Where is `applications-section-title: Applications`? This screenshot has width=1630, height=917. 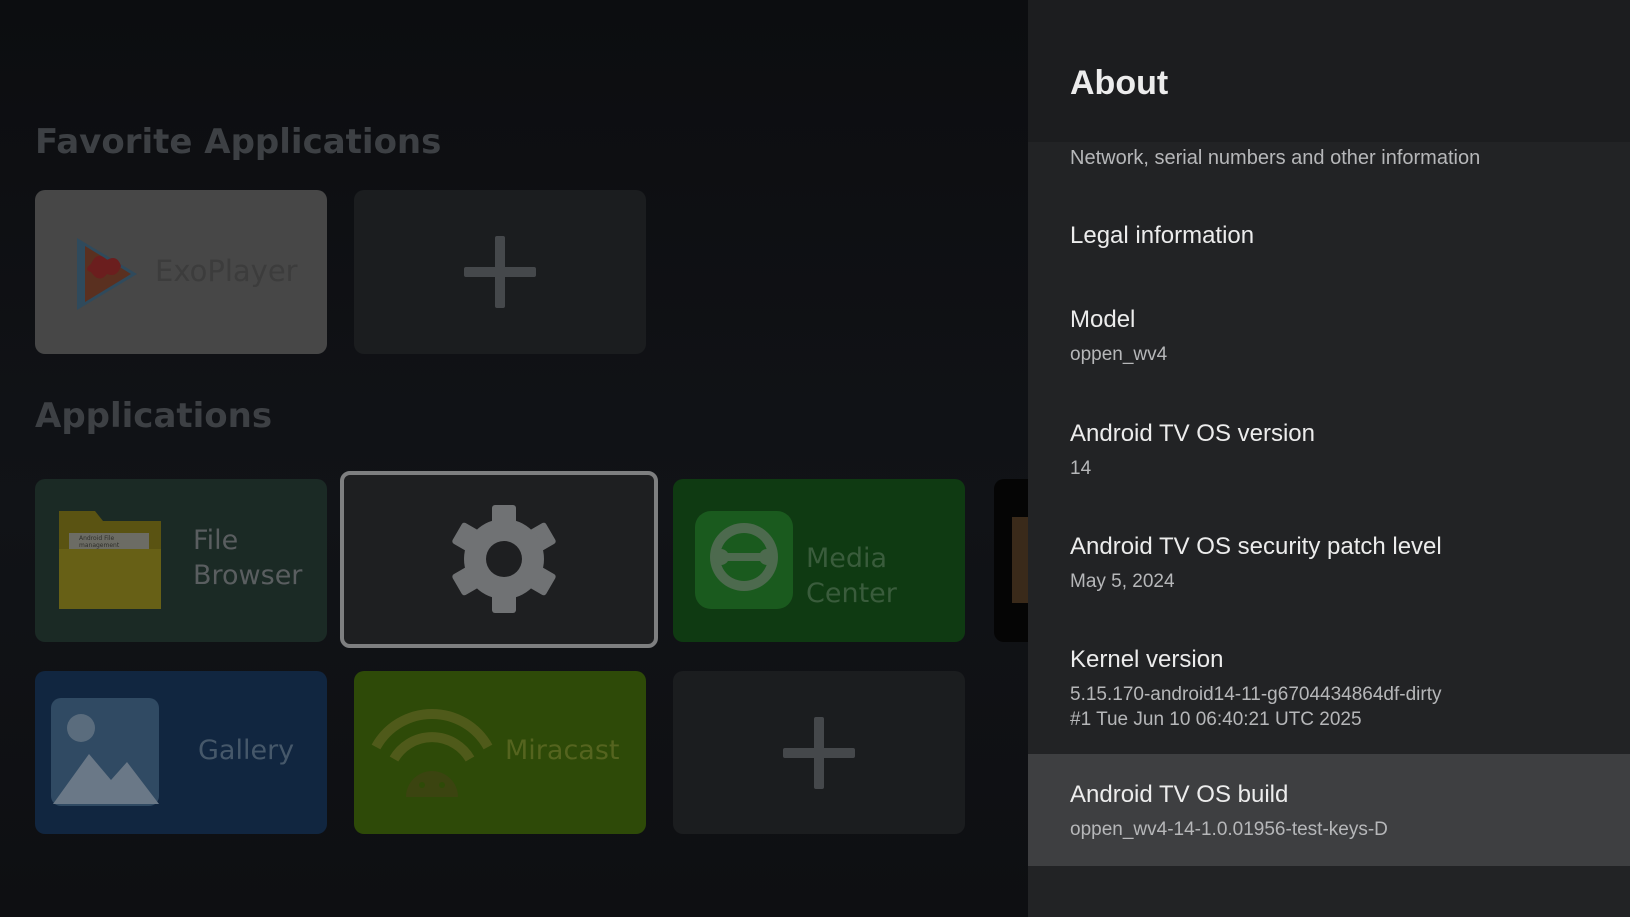
applications-section-title: Applications is located at coordinates (154, 416).